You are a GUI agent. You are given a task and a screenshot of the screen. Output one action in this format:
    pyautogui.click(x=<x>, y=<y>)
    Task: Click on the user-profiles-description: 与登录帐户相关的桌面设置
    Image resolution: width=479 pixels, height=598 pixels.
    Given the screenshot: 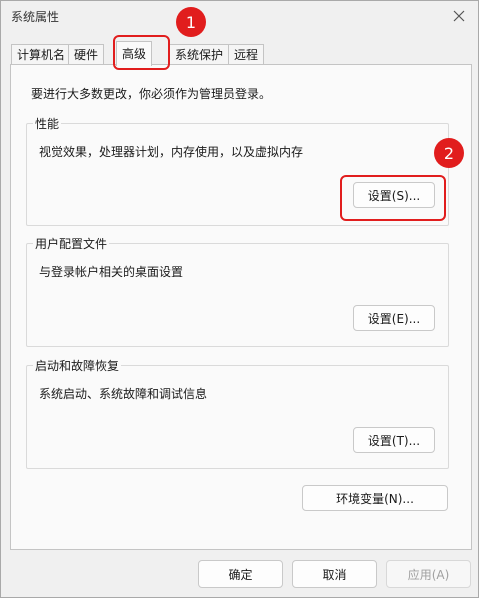 What is the action you would take?
    pyautogui.click(x=111, y=272)
    